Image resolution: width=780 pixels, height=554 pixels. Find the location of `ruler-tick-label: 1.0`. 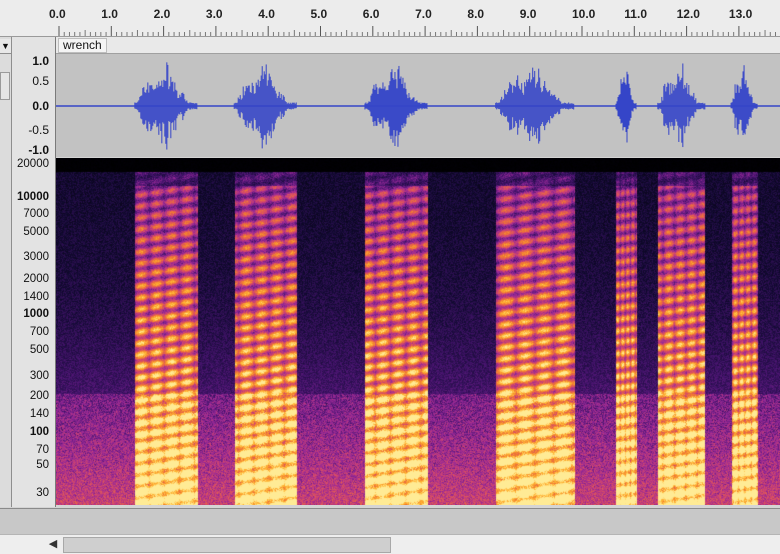

ruler-tick-label: 1.0 is located at coordinates (109, 14).